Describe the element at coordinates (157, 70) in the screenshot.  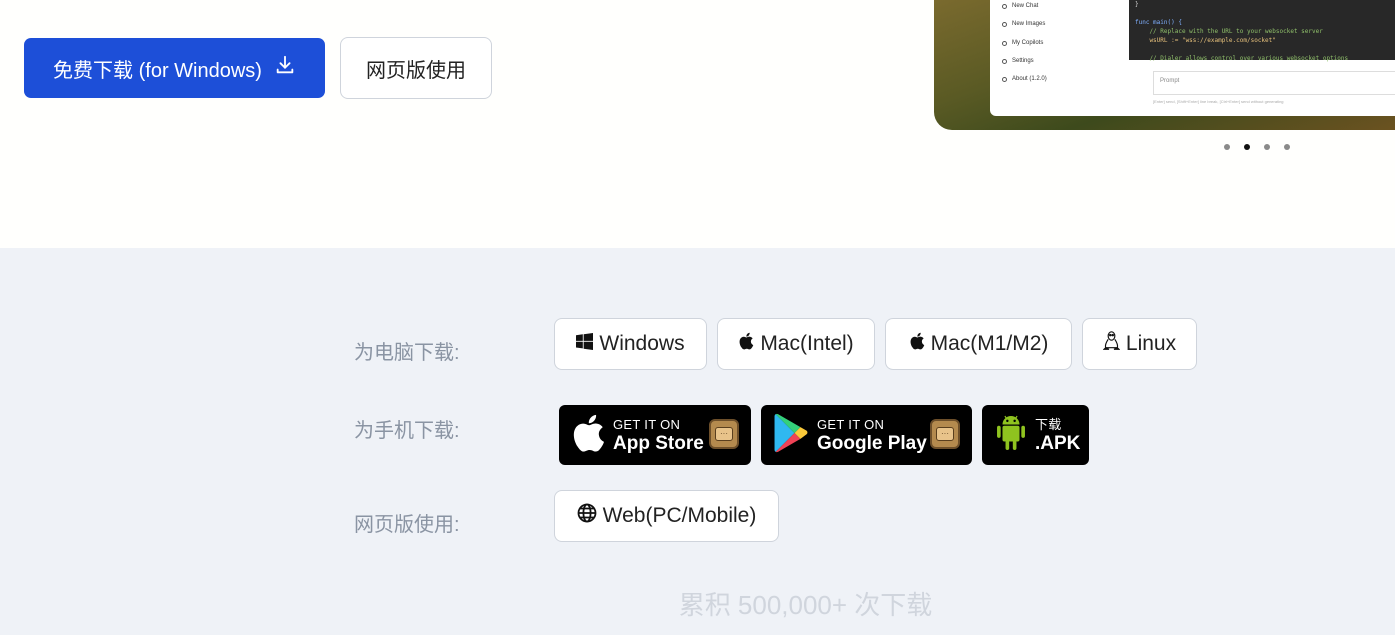
I see `download-windows-label: 免费下载 (for Windows)` at that location.